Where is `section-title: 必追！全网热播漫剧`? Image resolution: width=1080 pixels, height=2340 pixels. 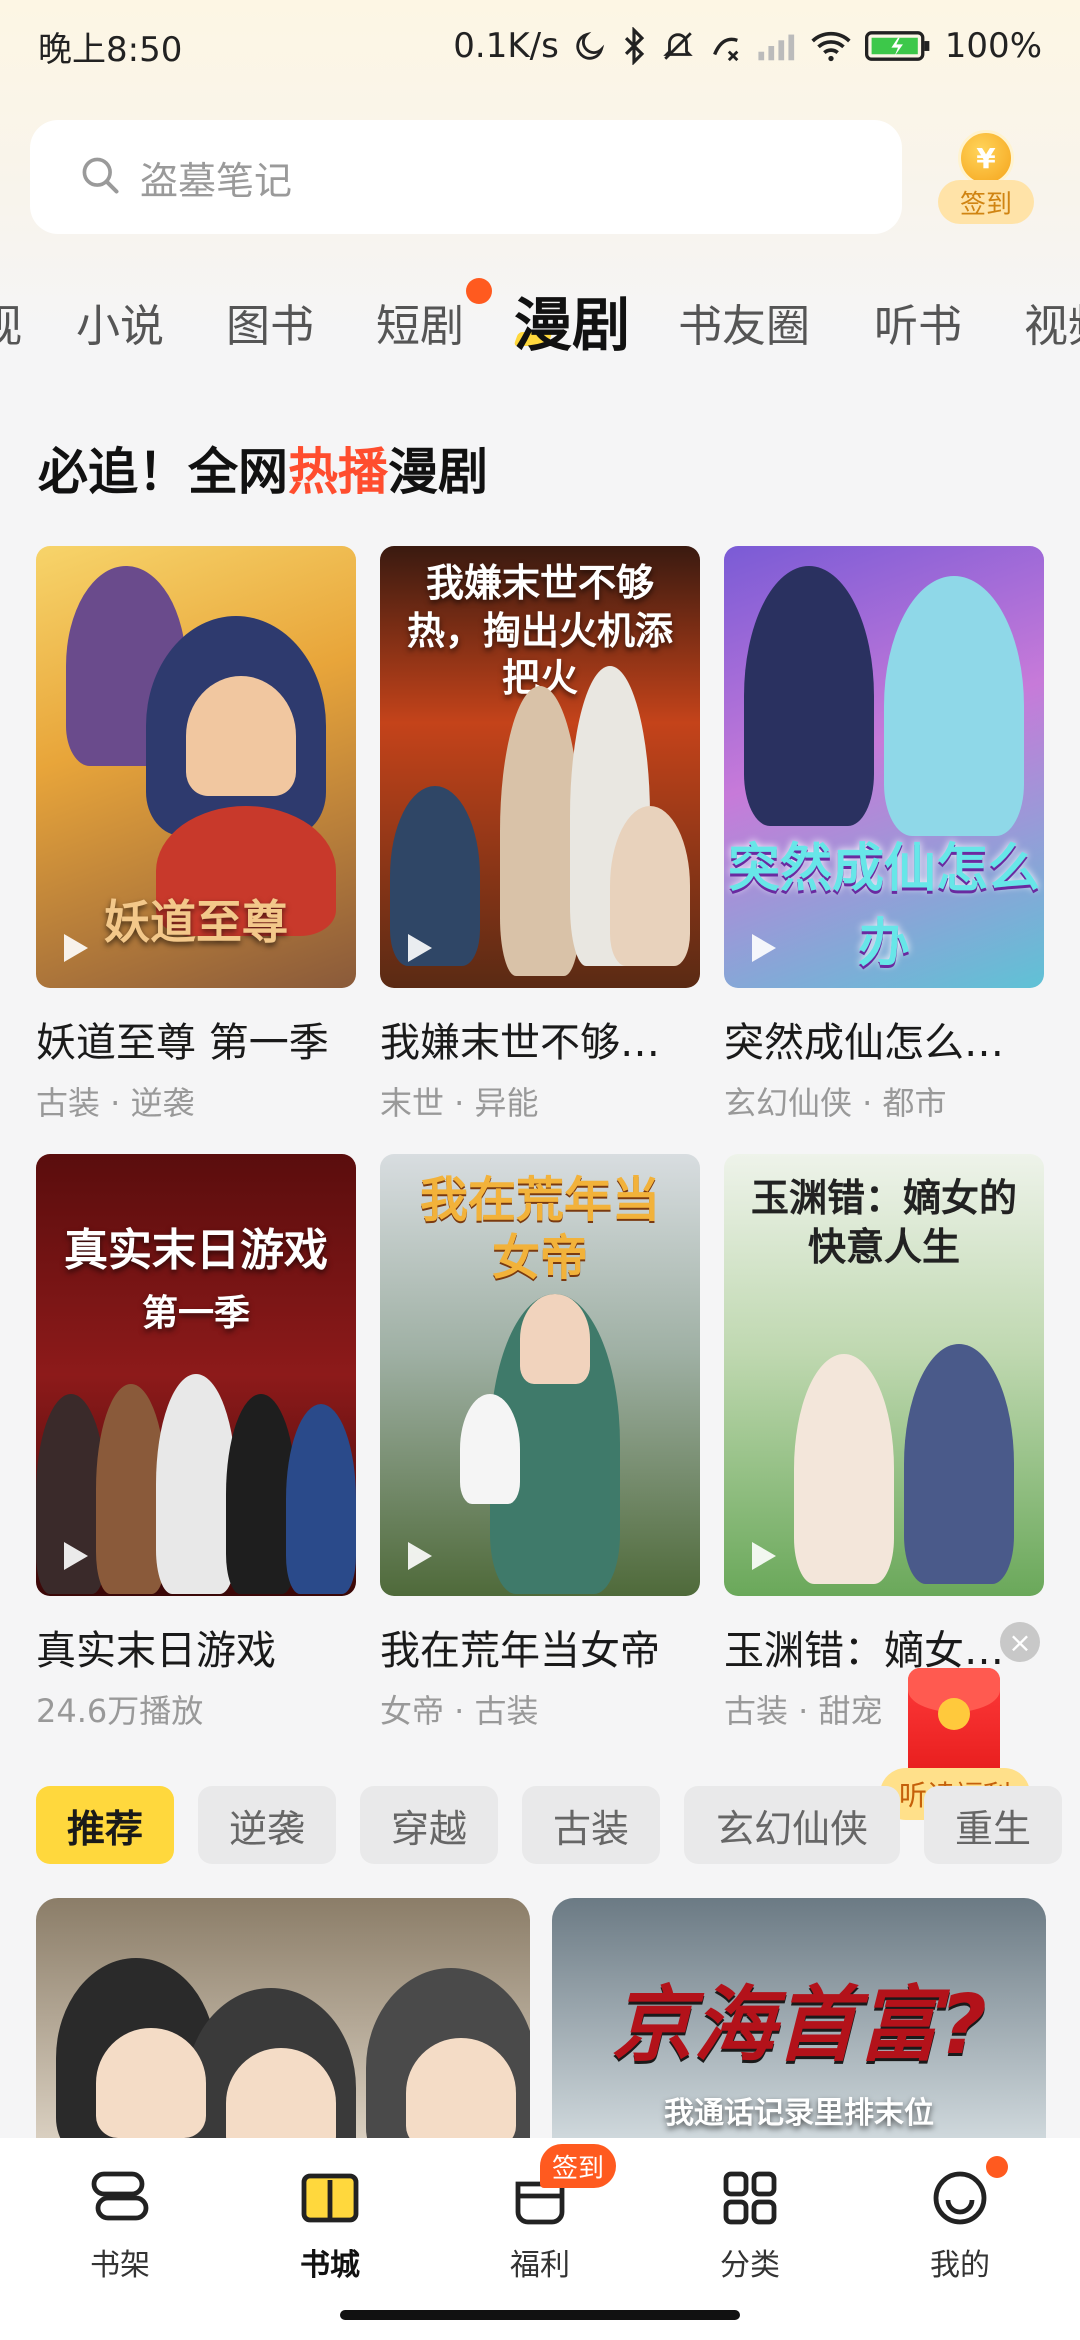 section-title: 必追！全网热播漫剧 is located at coordinates (263, 468).